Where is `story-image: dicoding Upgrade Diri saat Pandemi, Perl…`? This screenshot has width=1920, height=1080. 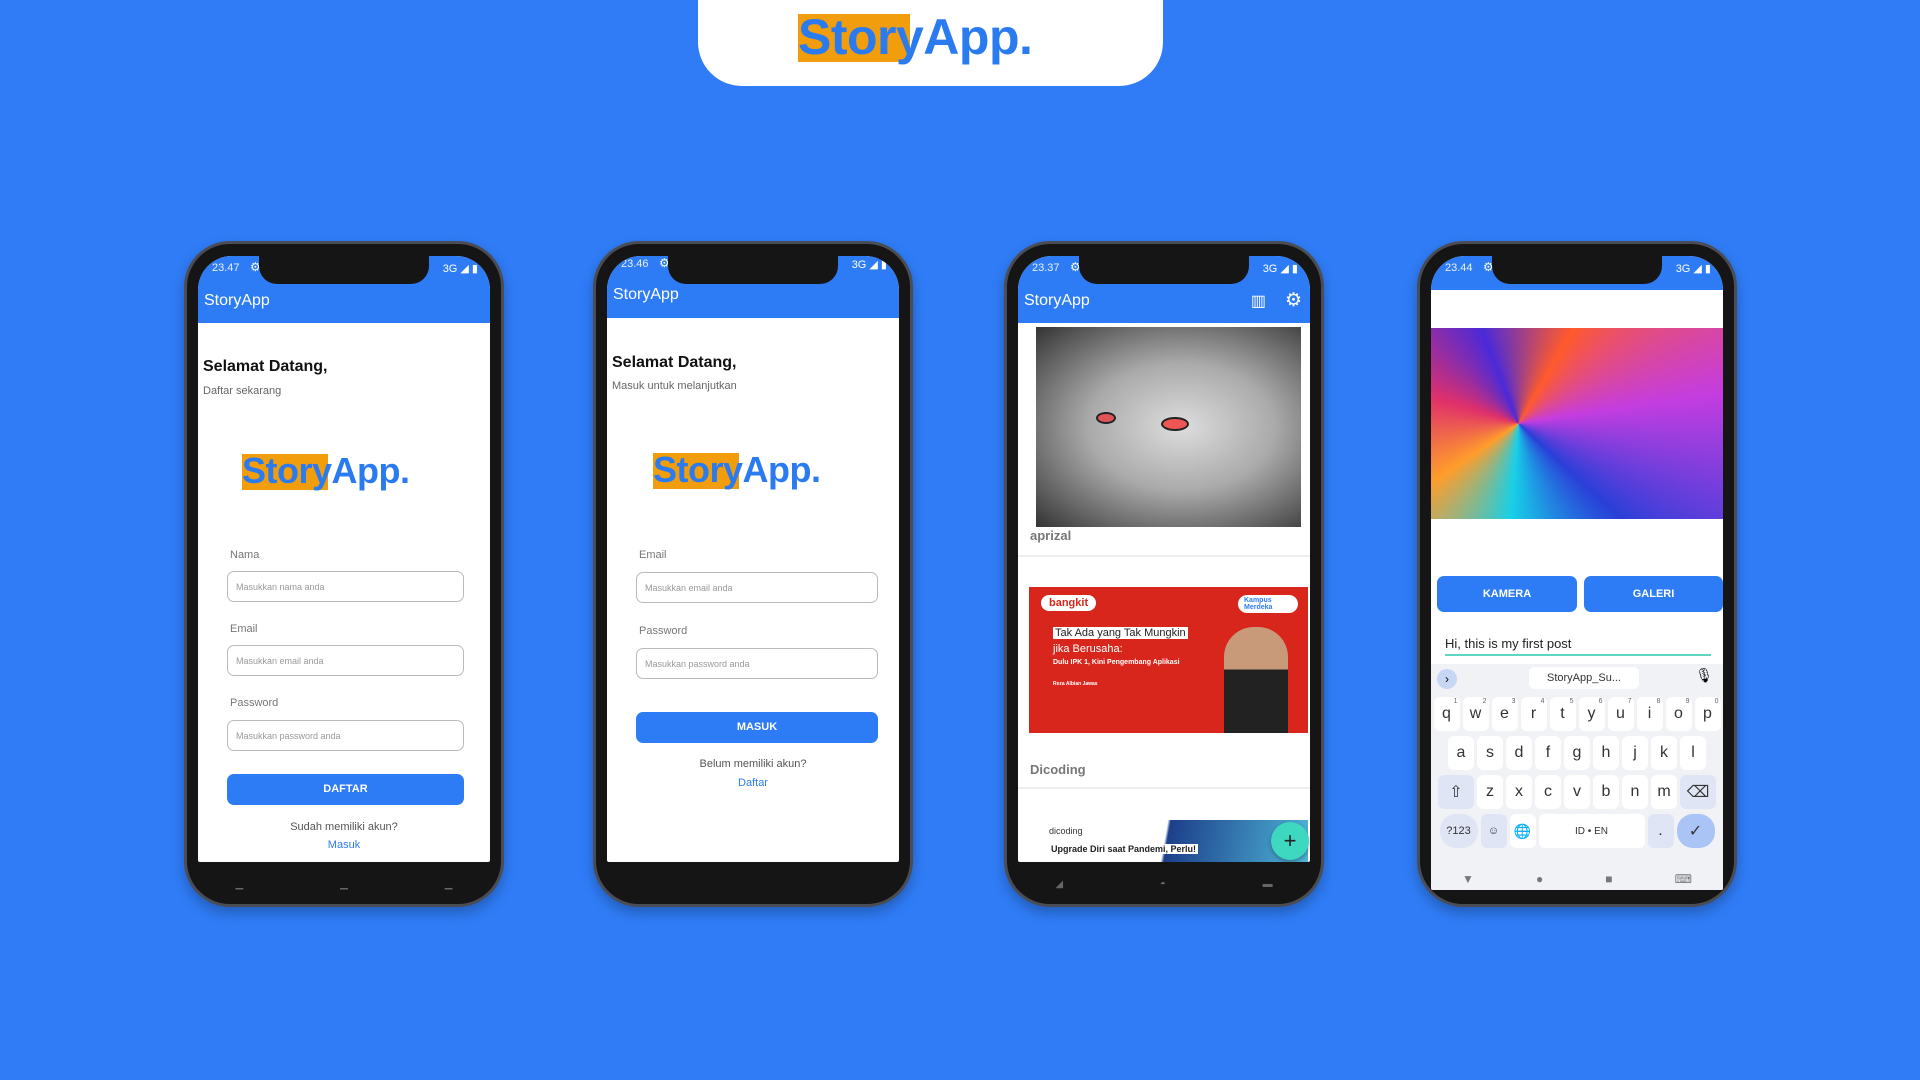
story-image: dicoding Upgrade Diri saat Pandemi, Perl… is located at coordinates (1168, 841).